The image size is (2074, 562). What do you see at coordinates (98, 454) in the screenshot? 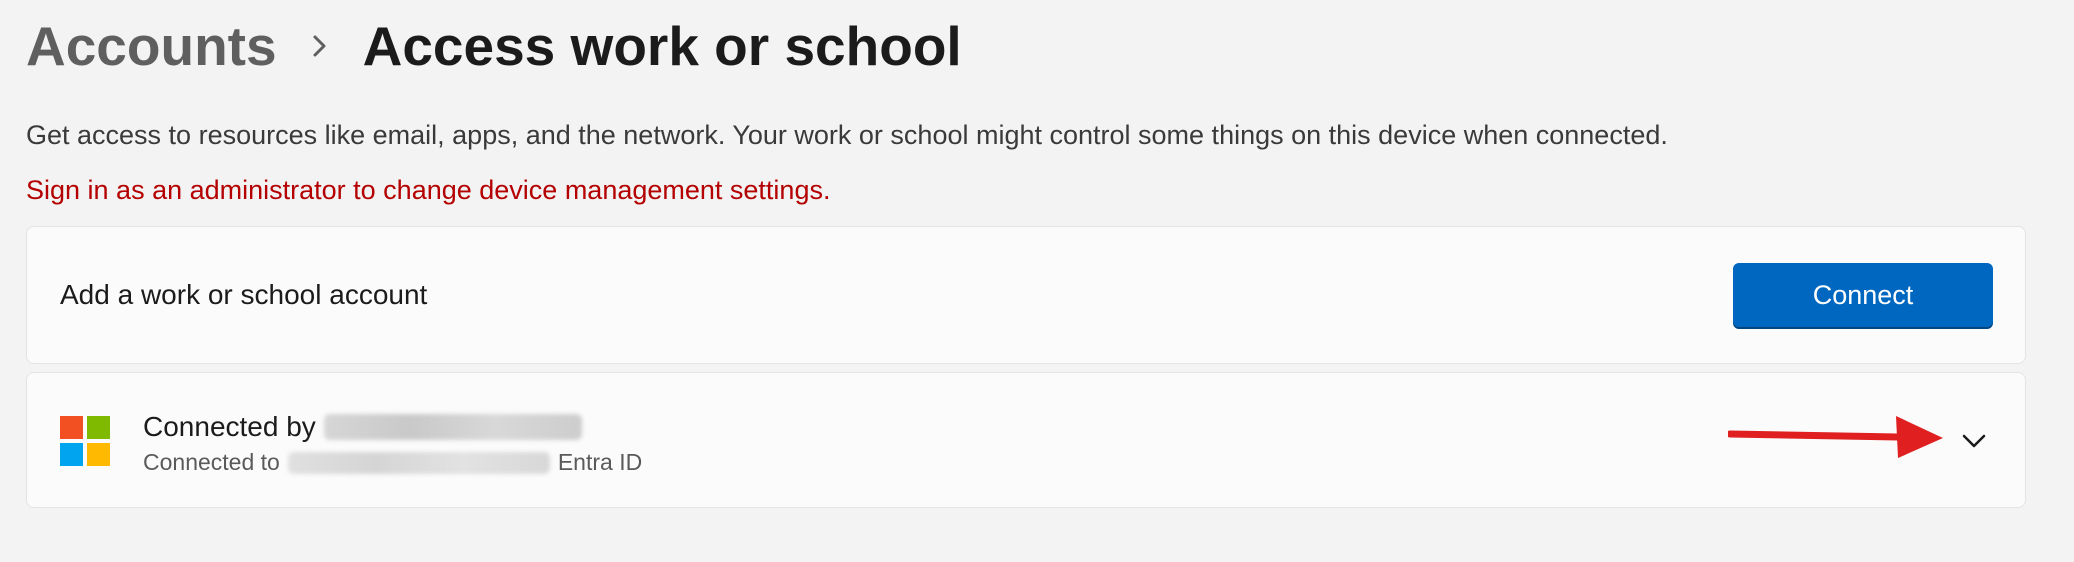
I see `logo-square-yellow` at bounding box center [98, 454].